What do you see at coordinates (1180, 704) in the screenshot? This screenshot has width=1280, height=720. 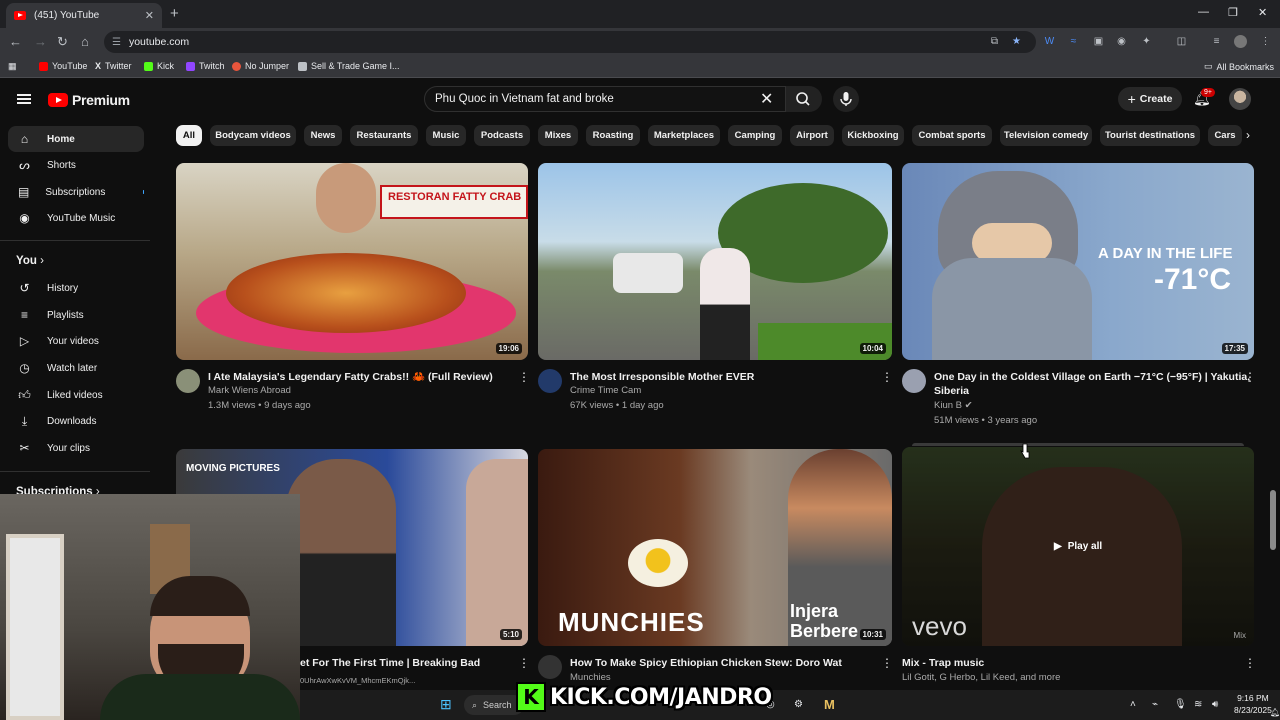 I see `tray-mic-icon: 🎙︎` at bounding box center [1180, 704].